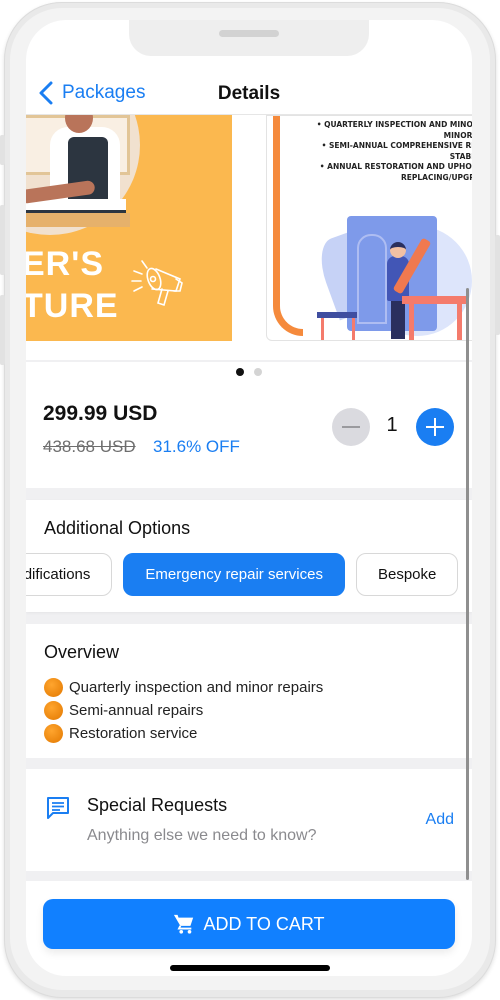 The height and width of the screenshot is (1000, 500). I want to click on current-price: 299.99 USD, so click(100, 413).